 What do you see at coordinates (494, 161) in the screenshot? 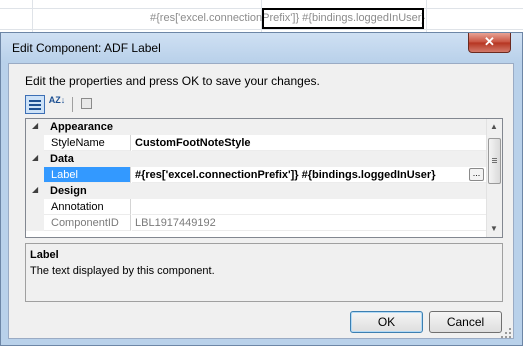
I see `scrollbar-thumb` at bounding box center [494, 161].